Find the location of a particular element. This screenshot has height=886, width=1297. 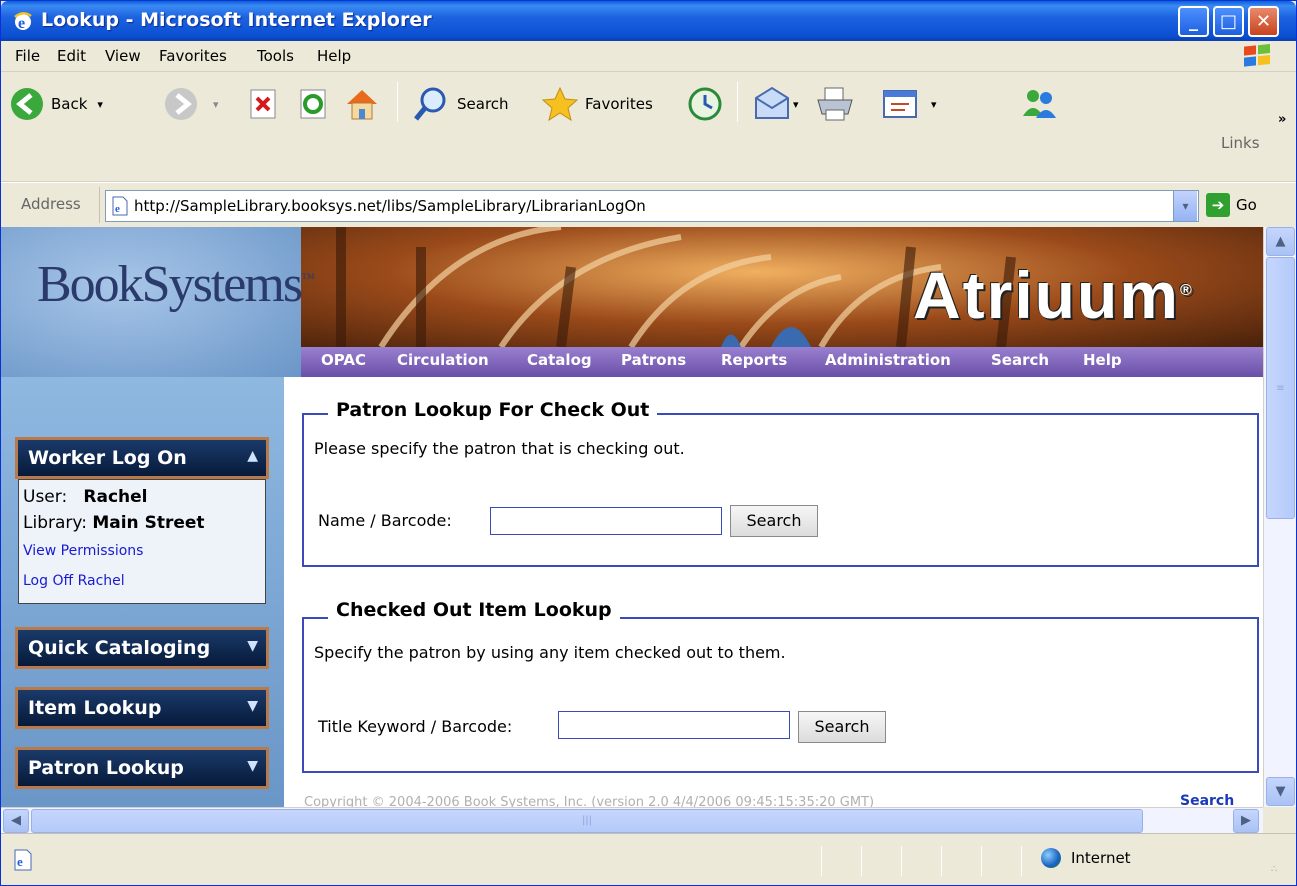

nav-administration: Administration is located at coordinates (888, 360).